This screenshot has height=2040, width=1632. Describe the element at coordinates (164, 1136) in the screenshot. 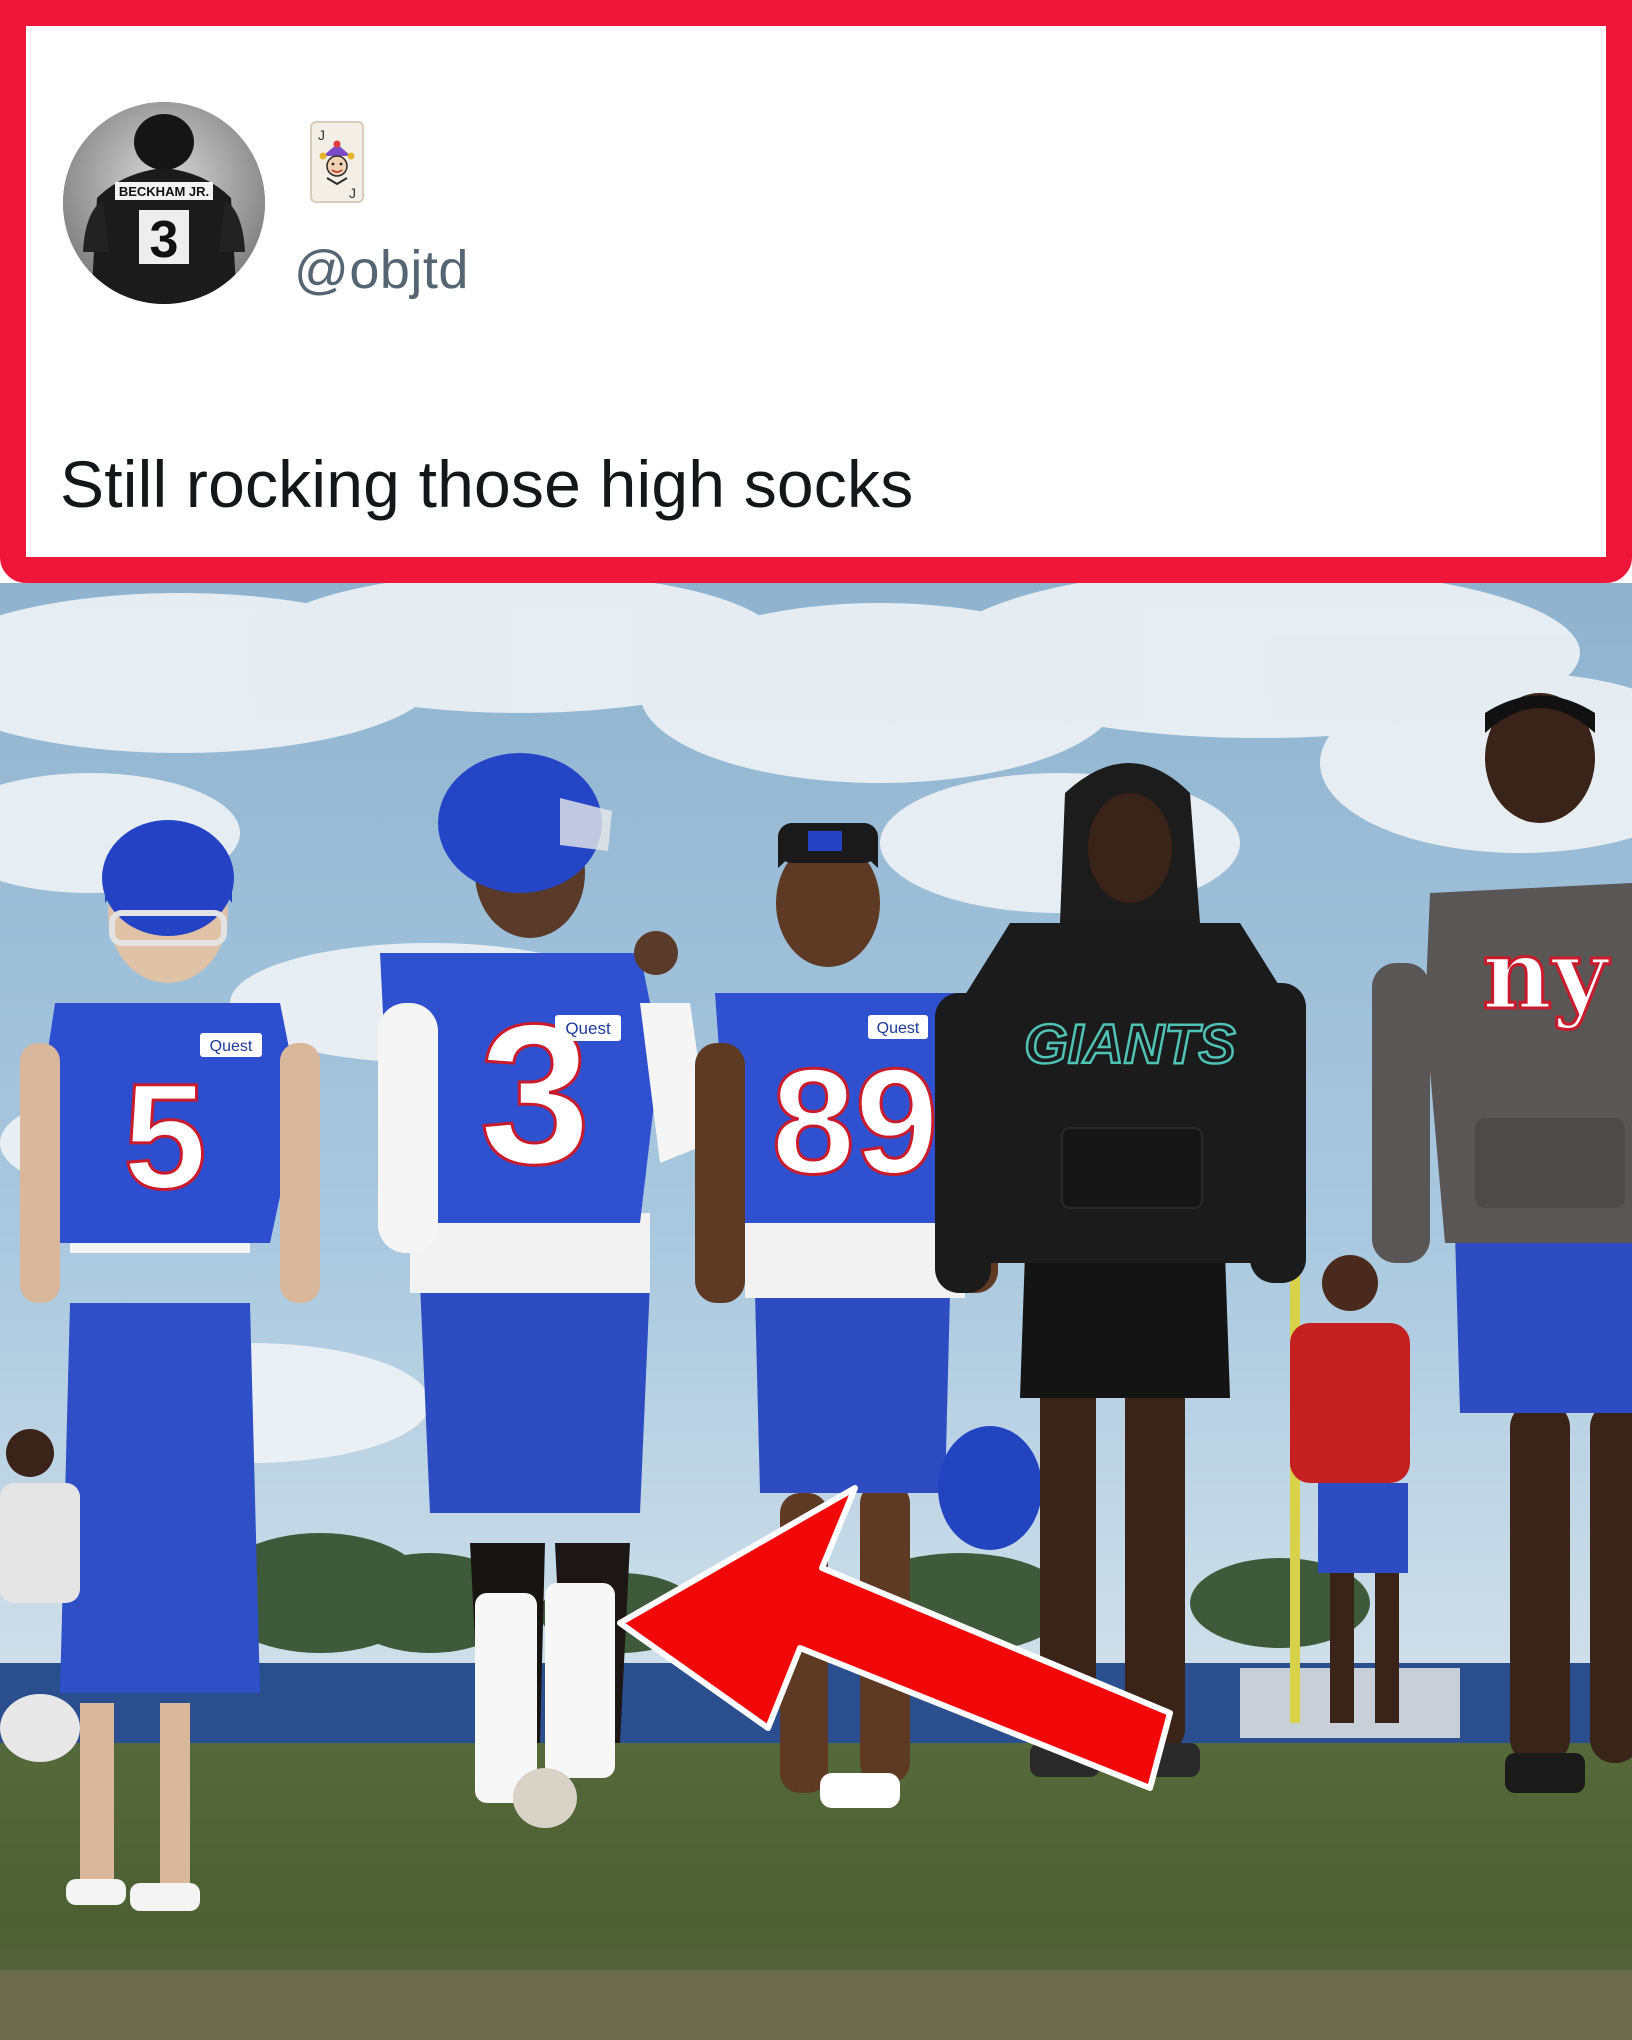

I see `jersey-number-5: 5` at that location.